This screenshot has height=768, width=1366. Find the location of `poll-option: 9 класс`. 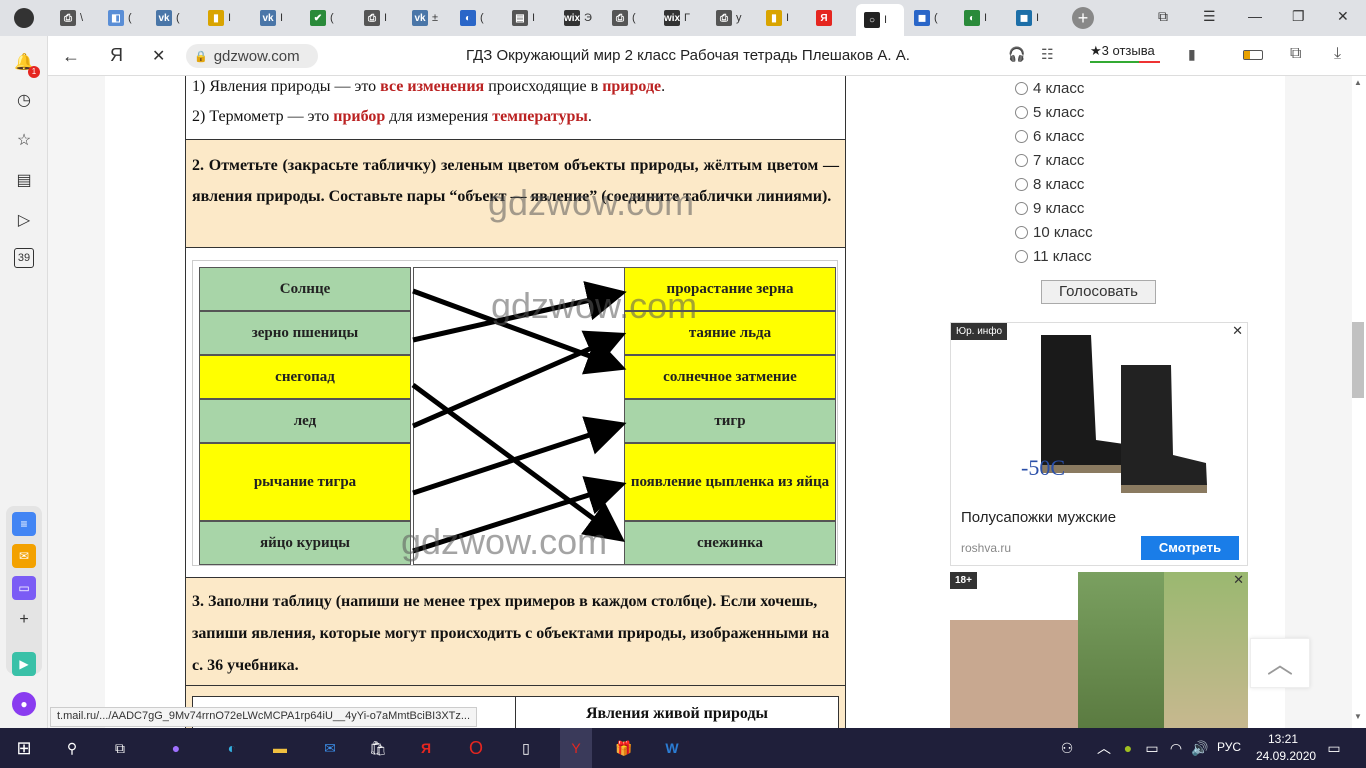

poll-option: 9 класс is located at coordinates (1049, 208).